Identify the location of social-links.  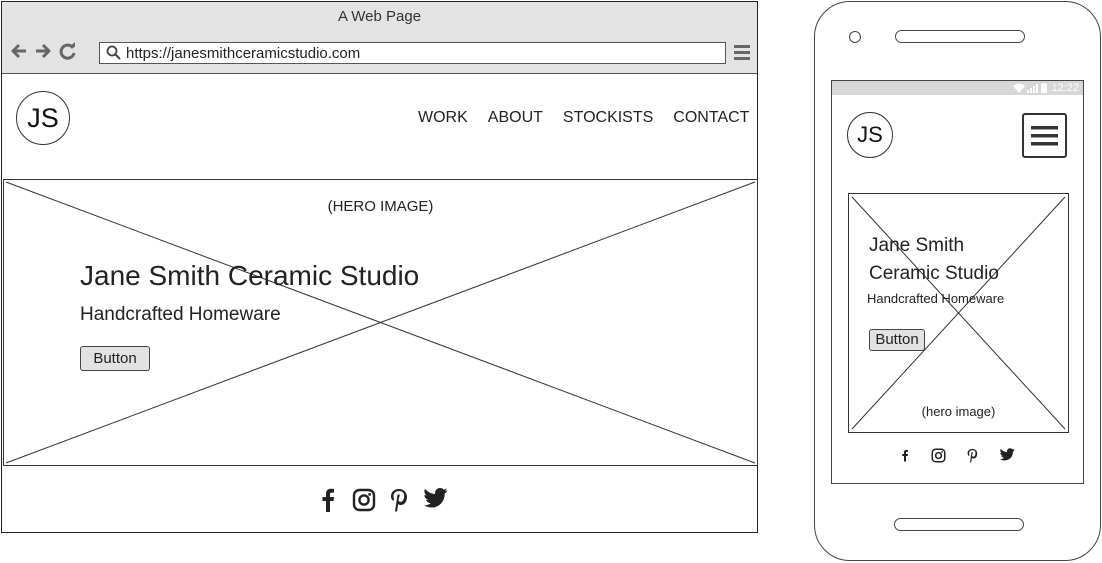
(383, 500).